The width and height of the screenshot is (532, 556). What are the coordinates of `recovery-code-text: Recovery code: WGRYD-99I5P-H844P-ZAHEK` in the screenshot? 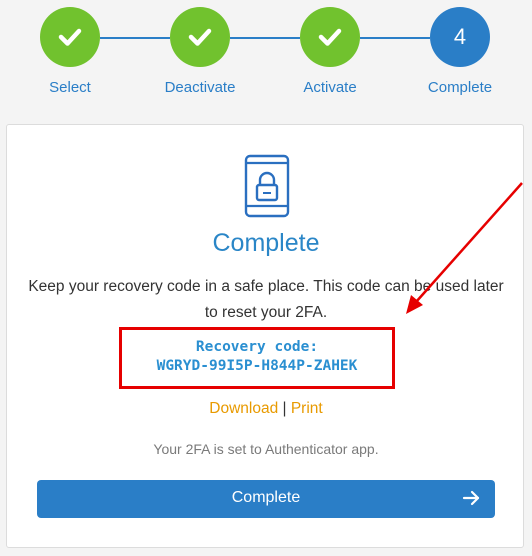 It's located at (257, 357).